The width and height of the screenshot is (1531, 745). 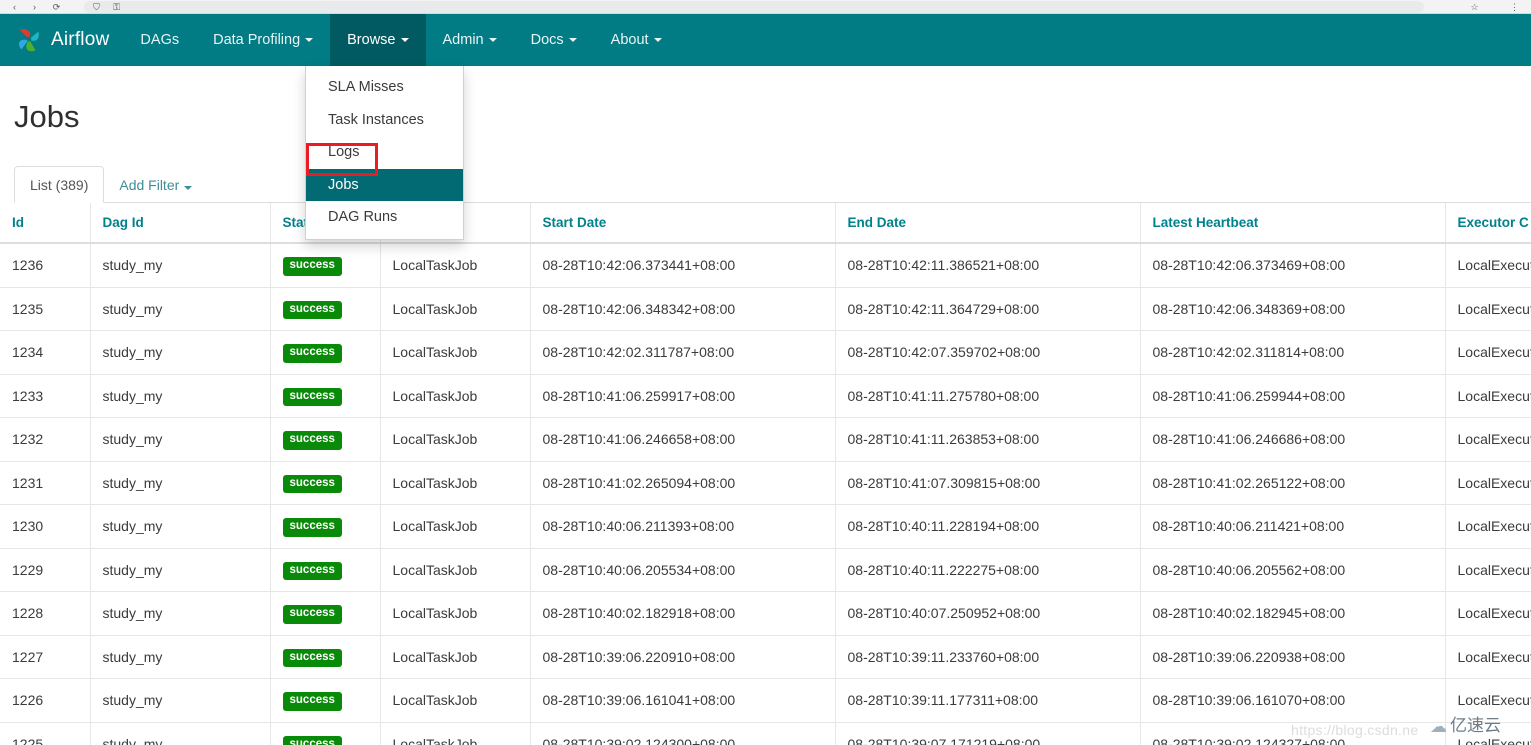 I want to click on cell-latest-heartbeat: 08-28T10:41:02.265122+08:00, so click(x=1293, y=483).